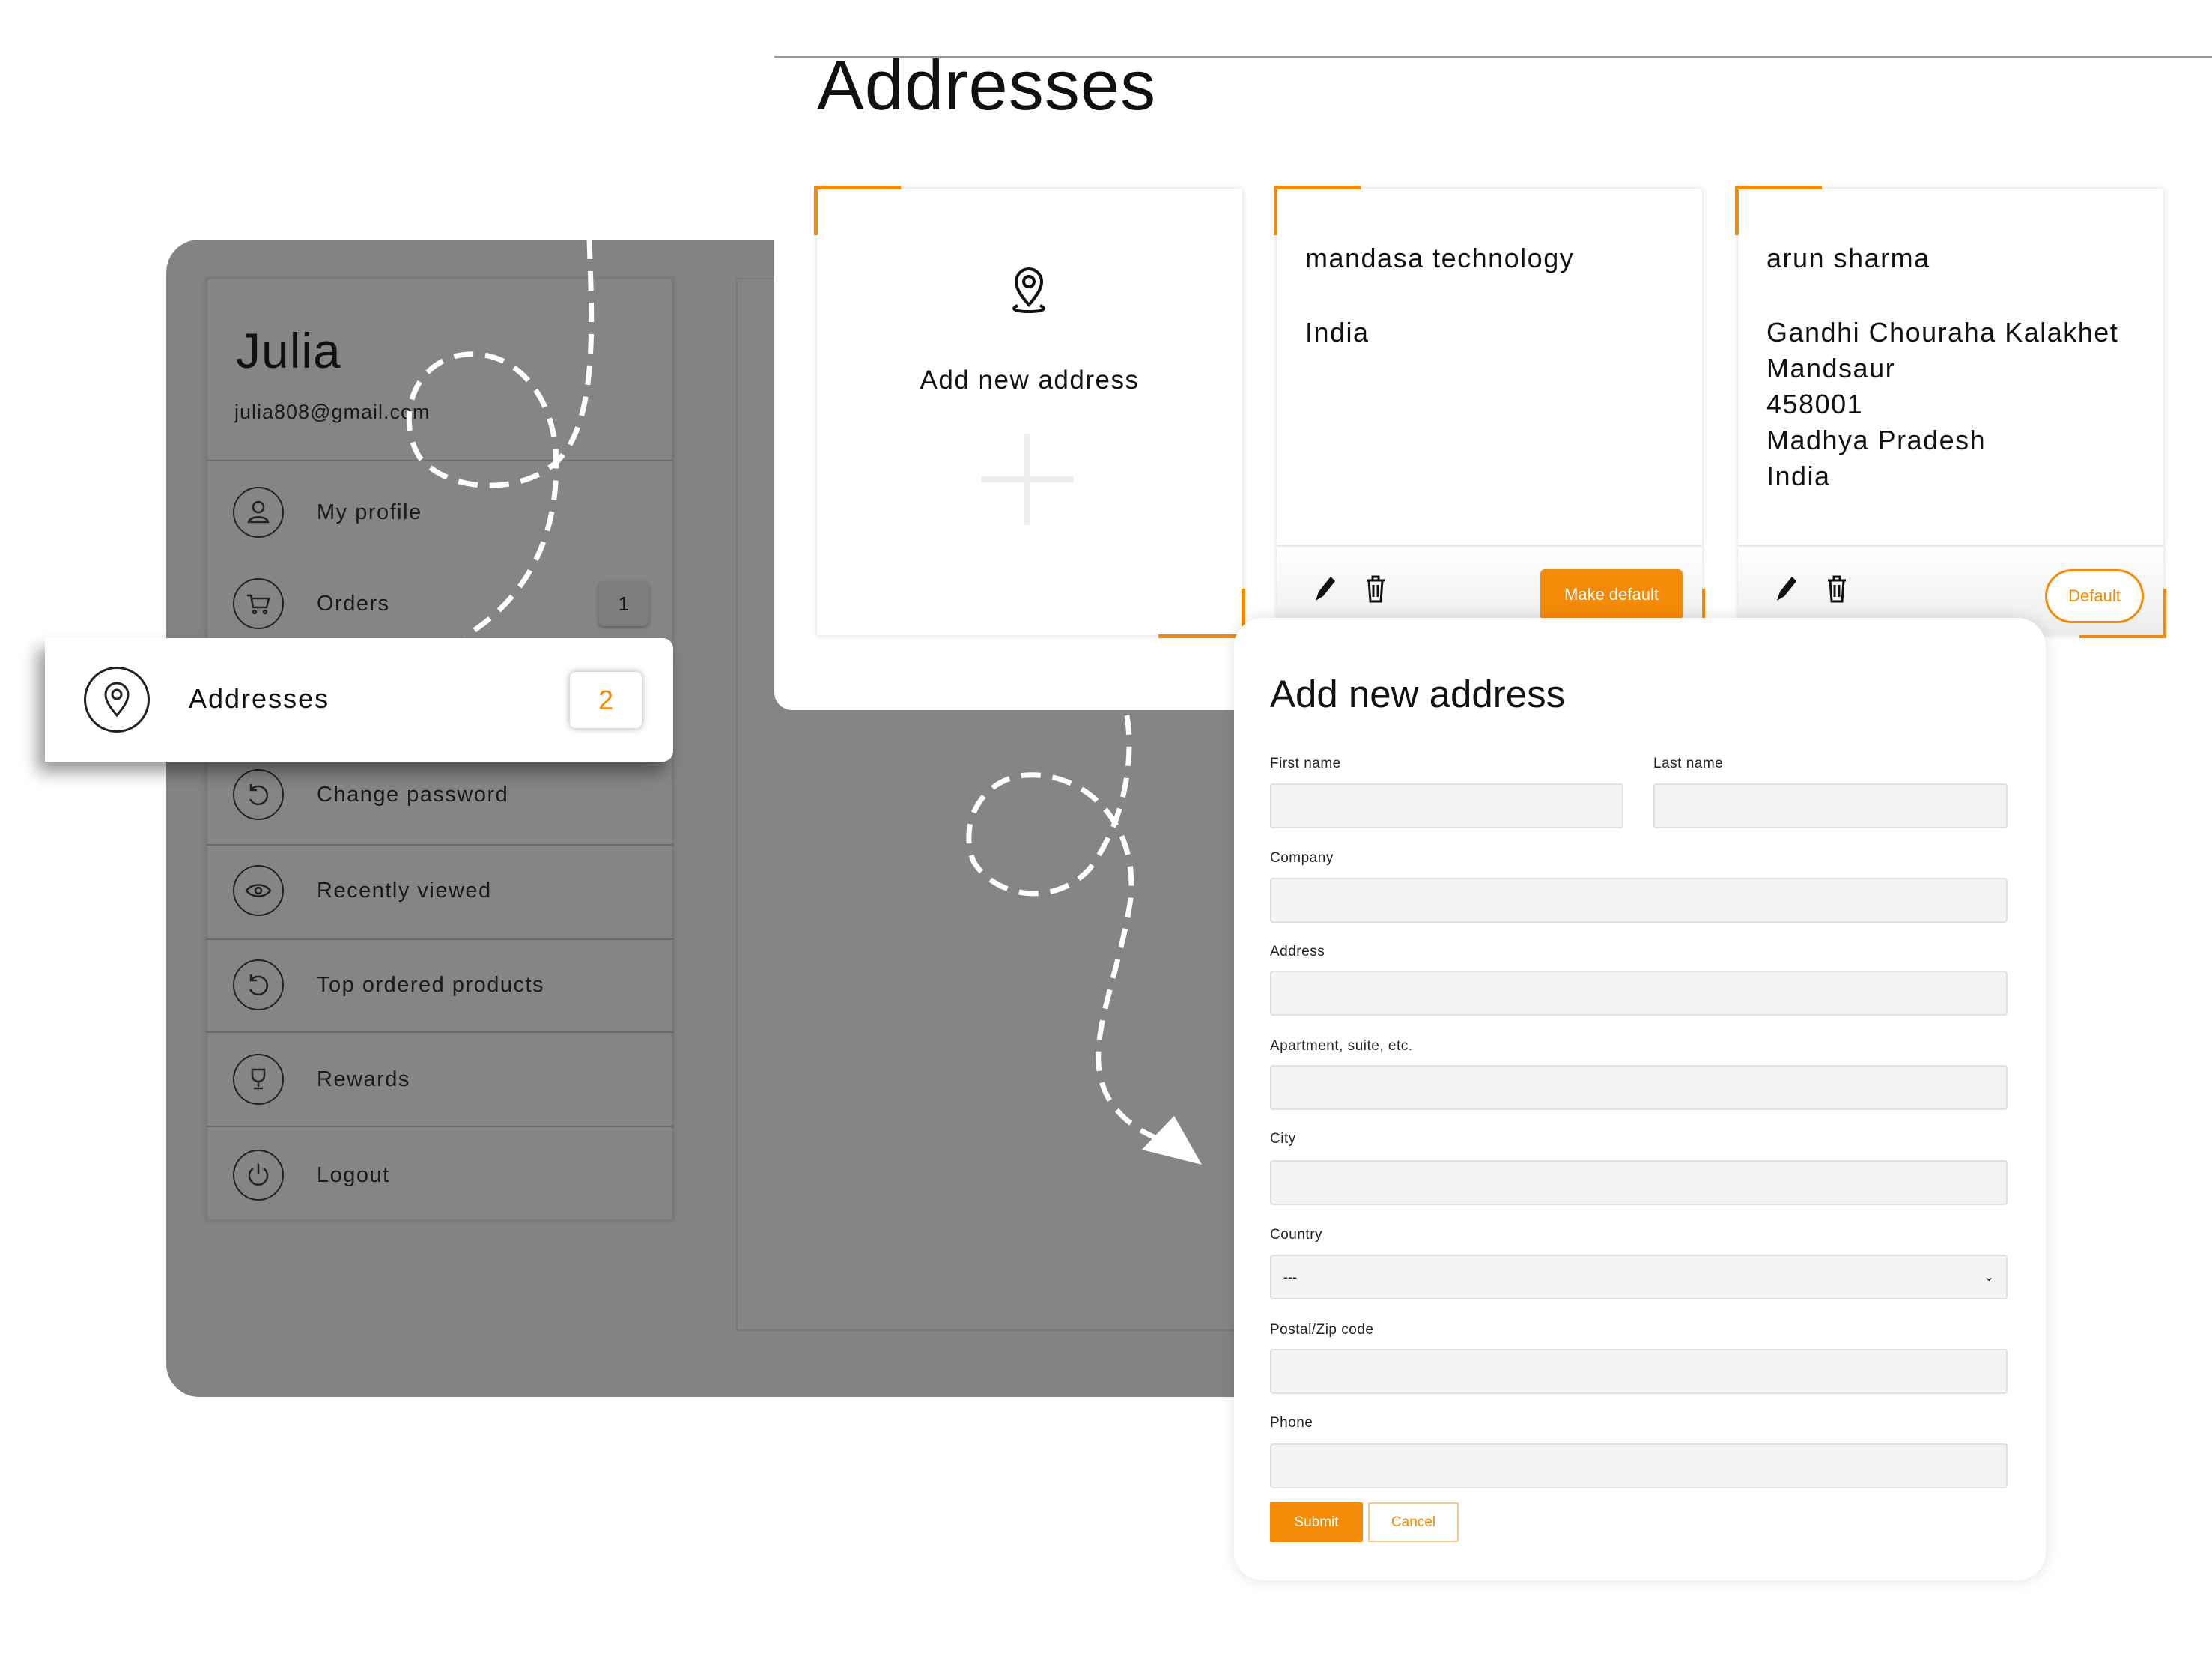 This screenshot has height=1662, width=2212. What do you see at coordinates (1639, 993) in the screenshot?
I see `address-input` at bounding box center [1639, 993].